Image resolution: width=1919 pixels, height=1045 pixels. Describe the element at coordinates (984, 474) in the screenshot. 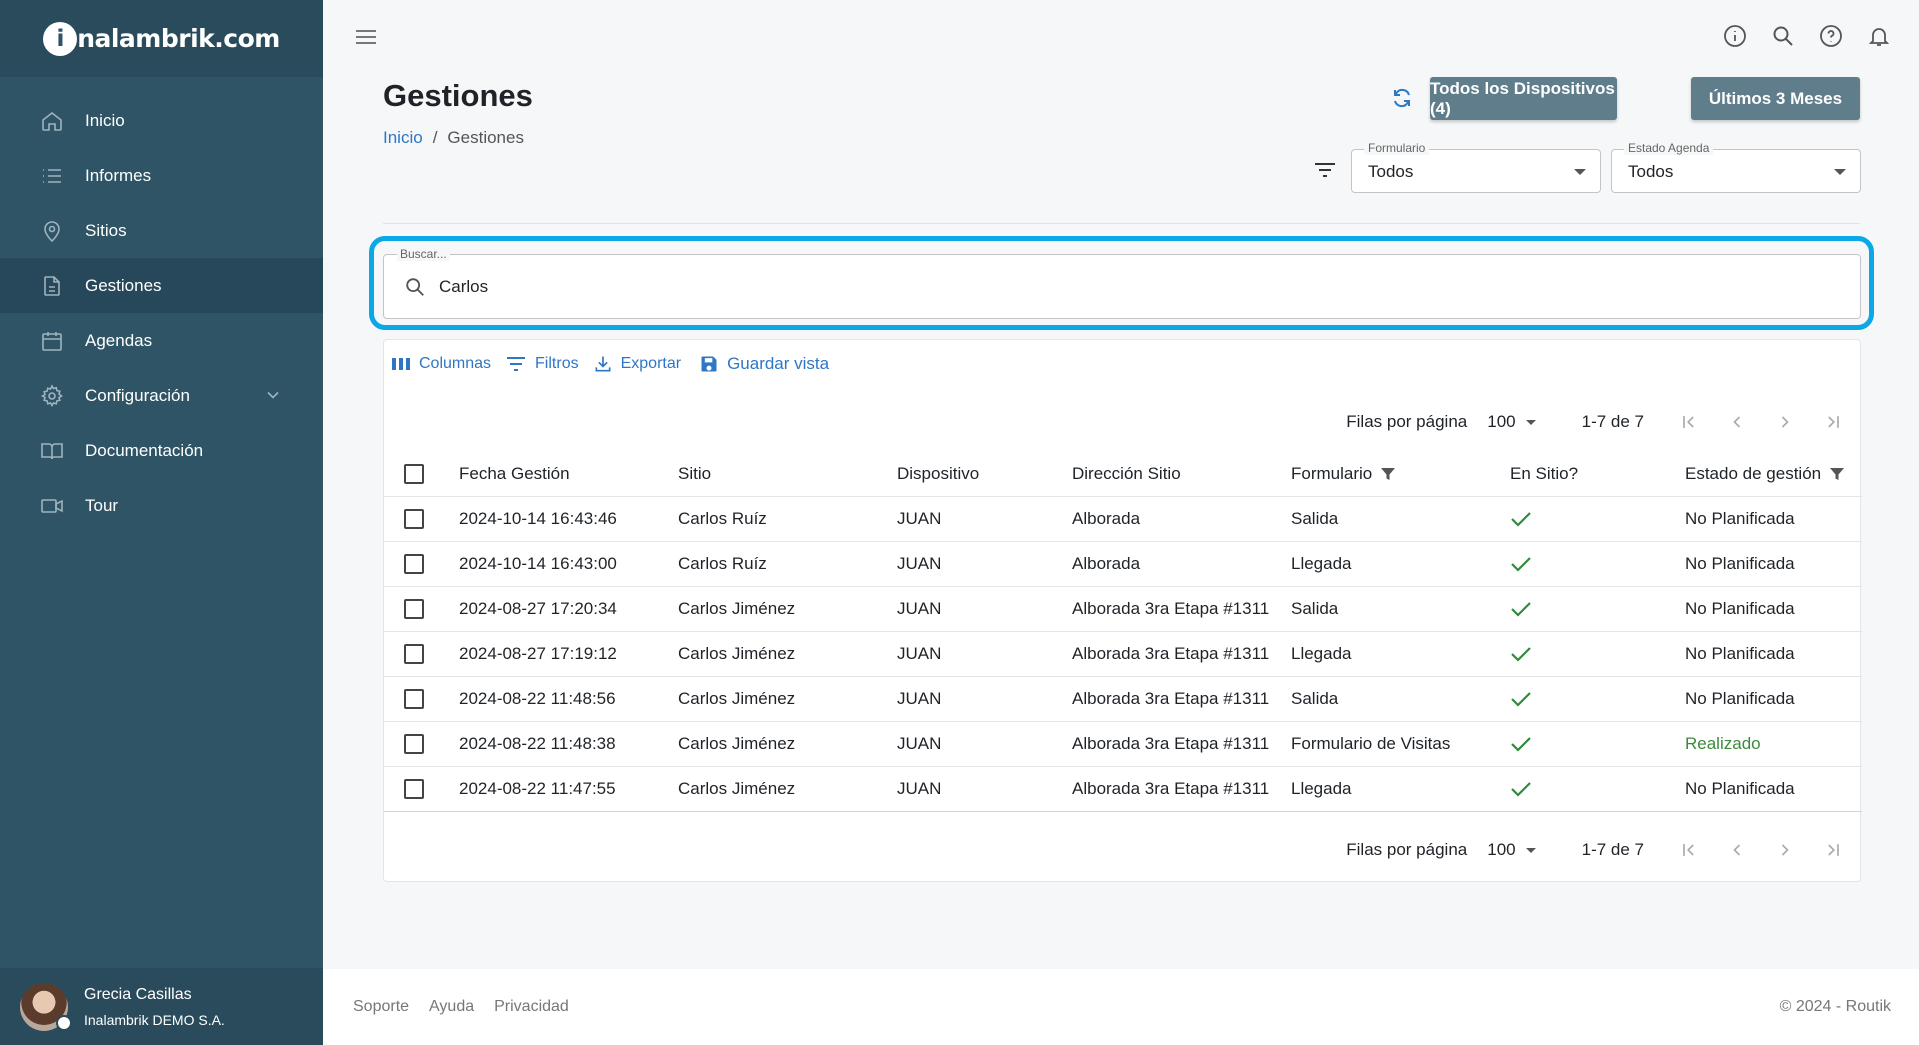

I see `column-header-dispositivo: Dispositivo` at that location.